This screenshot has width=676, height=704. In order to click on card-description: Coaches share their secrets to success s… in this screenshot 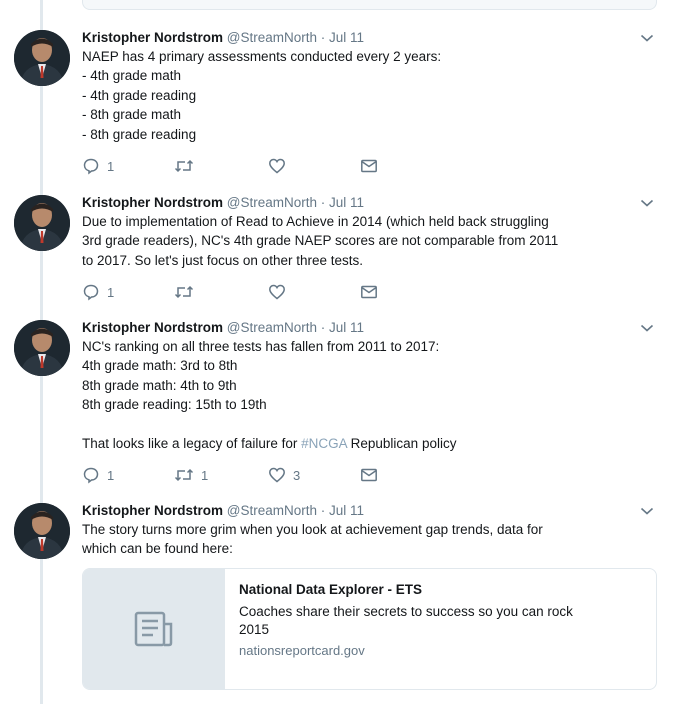, I will do `click(406, 620)`.